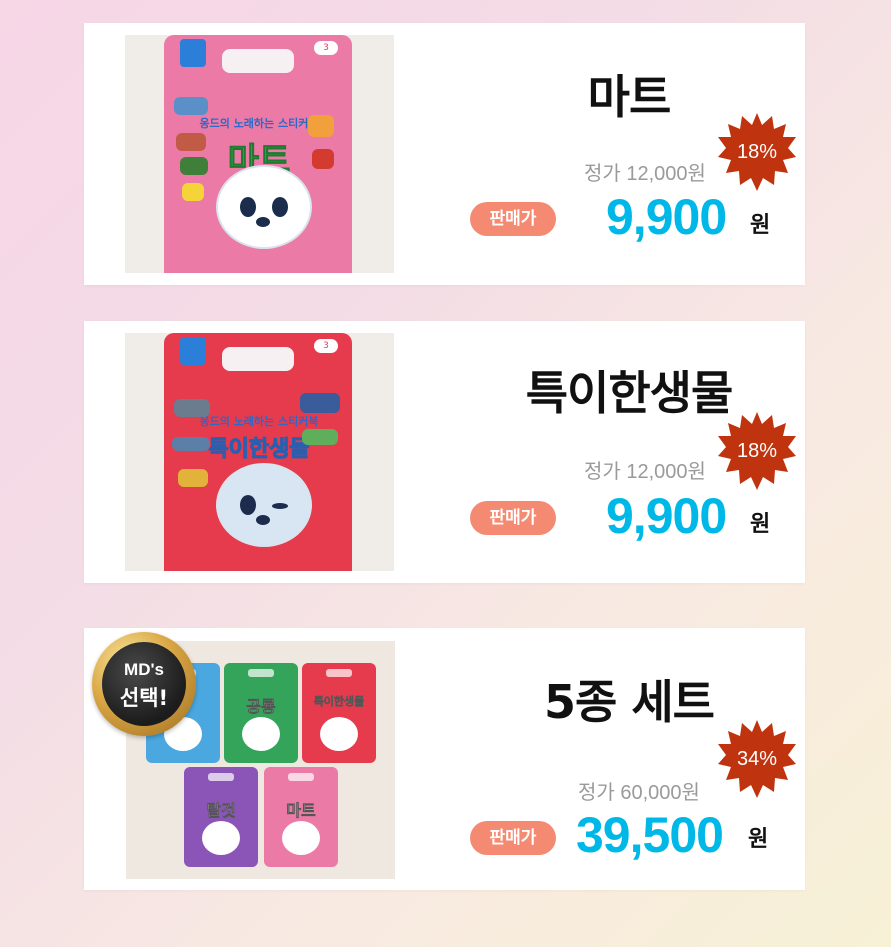 The image size is (891, 947). I want to click on product-image: 3 옹드의 노래하는 스티커북 마트, so click(259, 154).